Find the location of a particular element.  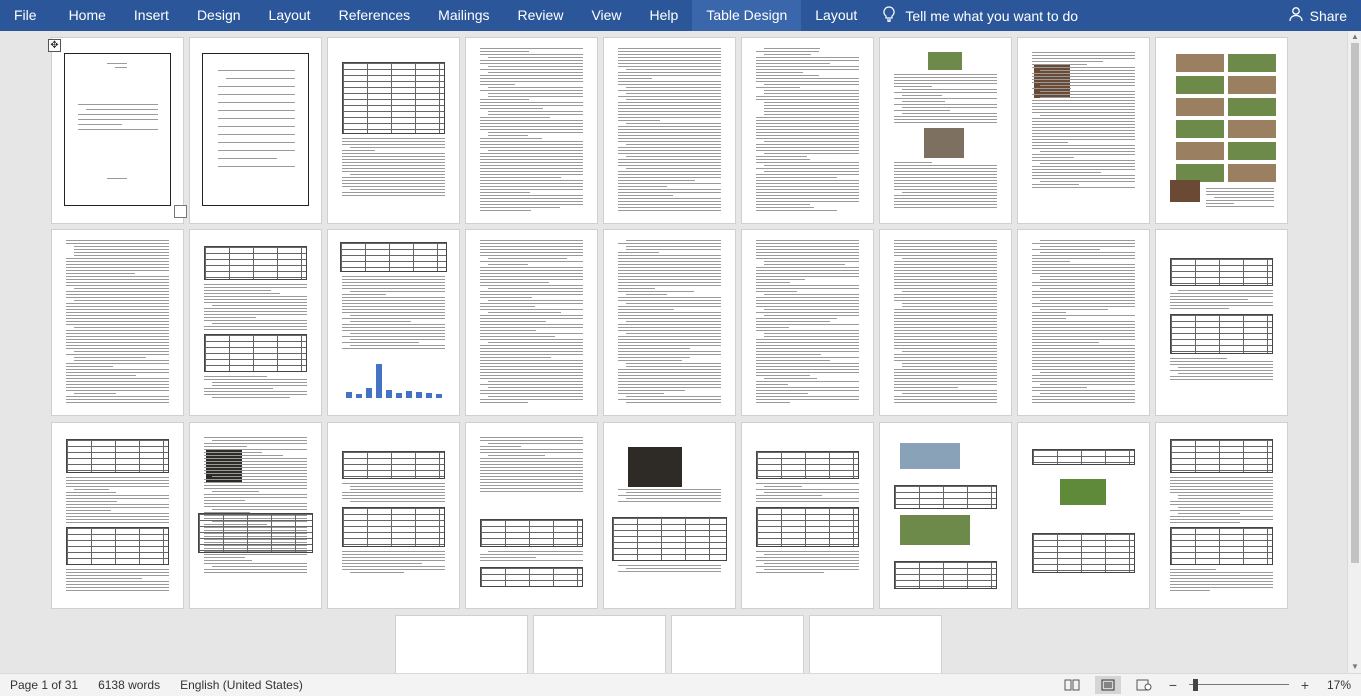

zoom-slider is located at coordinates (1238, 685).